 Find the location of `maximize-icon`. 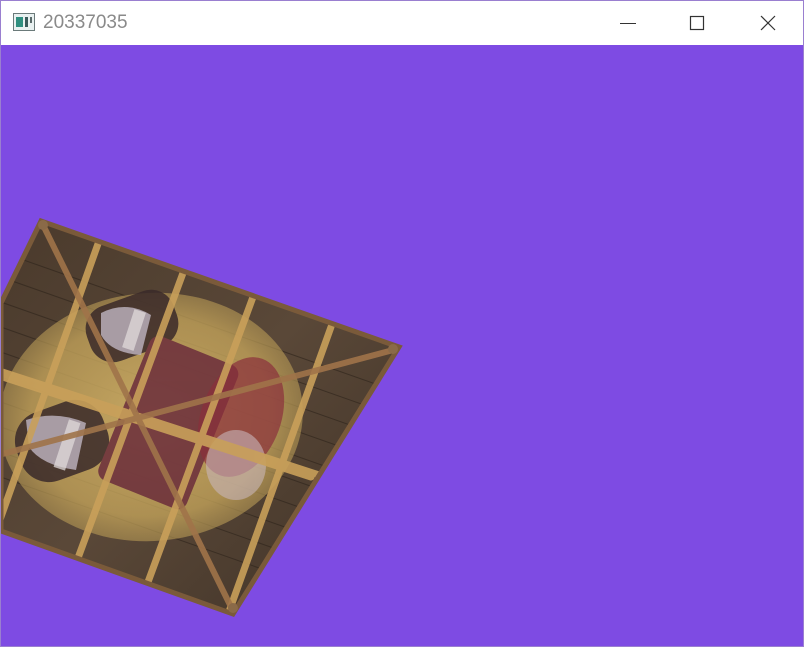

maximize-icon is located at coordinates (697, 23).